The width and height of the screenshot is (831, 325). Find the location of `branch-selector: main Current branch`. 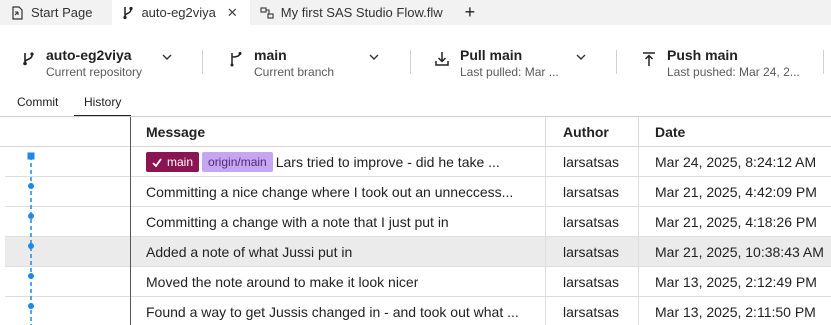

branch-selector: main Current branch is located at coordinates (308, 64).